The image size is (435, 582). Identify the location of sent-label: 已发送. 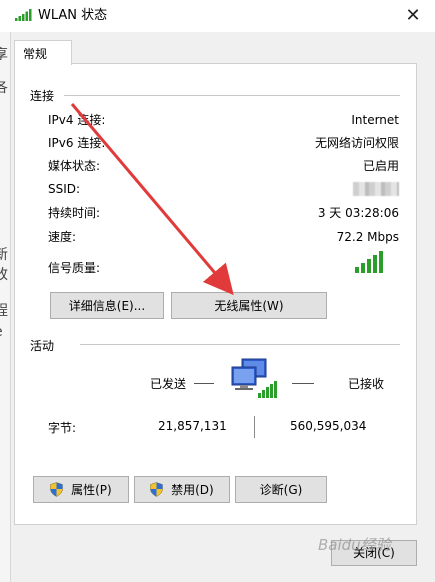
(168, 384).